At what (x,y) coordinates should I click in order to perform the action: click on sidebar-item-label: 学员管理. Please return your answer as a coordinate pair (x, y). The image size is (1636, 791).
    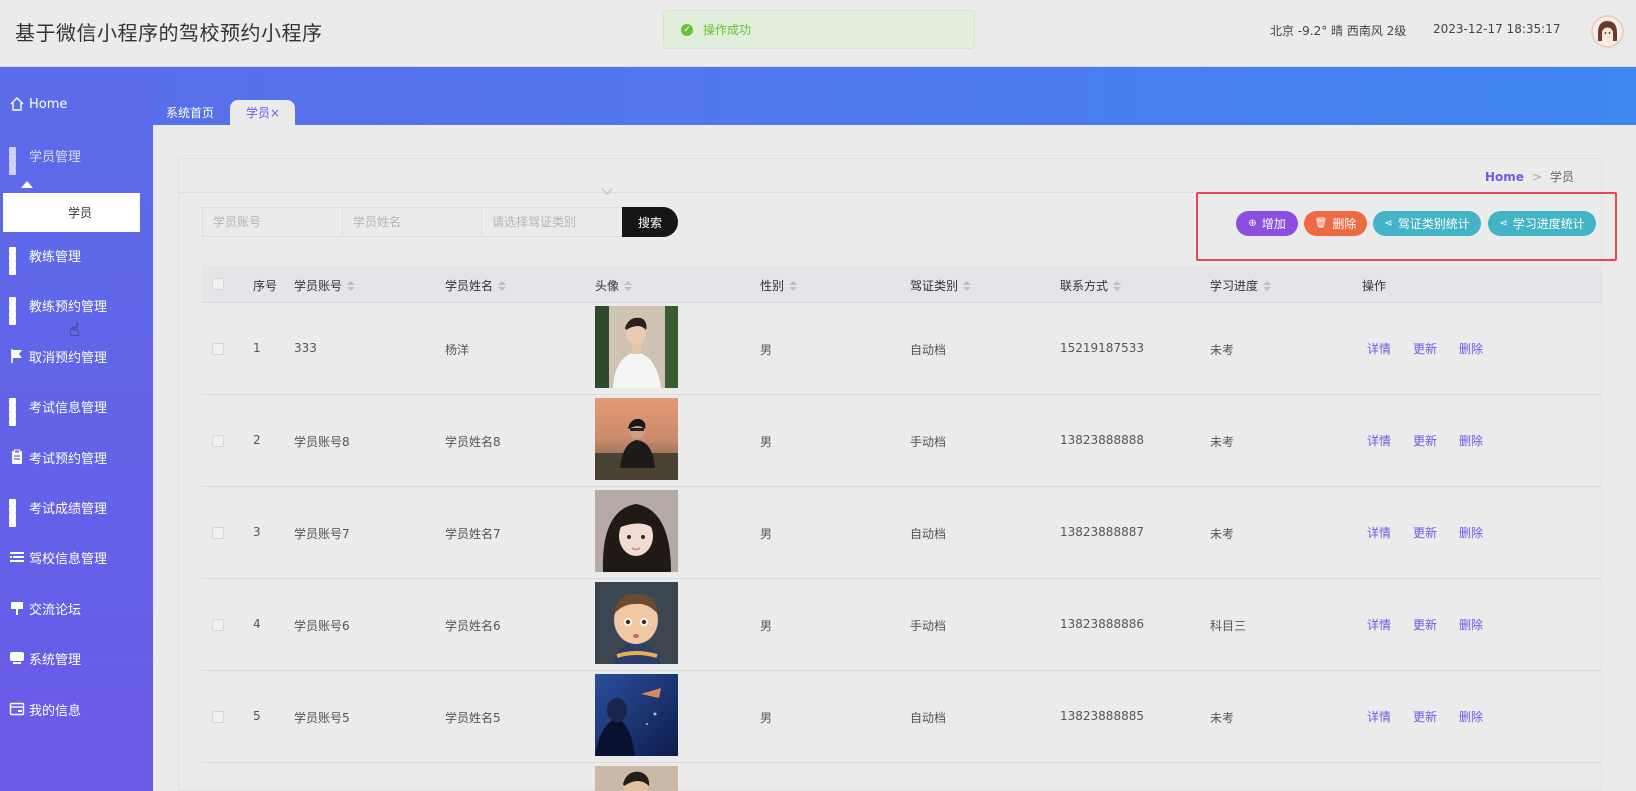
    Looking at the image, I should click on (55, 157).